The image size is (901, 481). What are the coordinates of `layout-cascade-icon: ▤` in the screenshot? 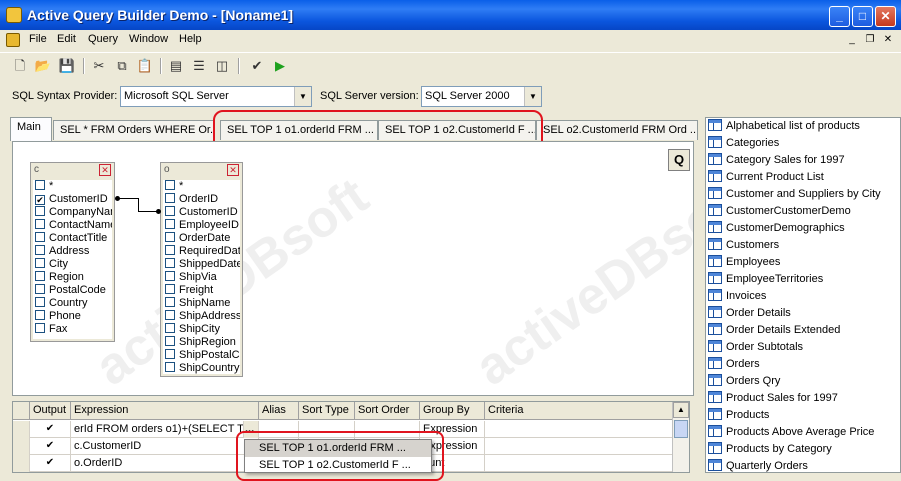 It's located at (176, 66).